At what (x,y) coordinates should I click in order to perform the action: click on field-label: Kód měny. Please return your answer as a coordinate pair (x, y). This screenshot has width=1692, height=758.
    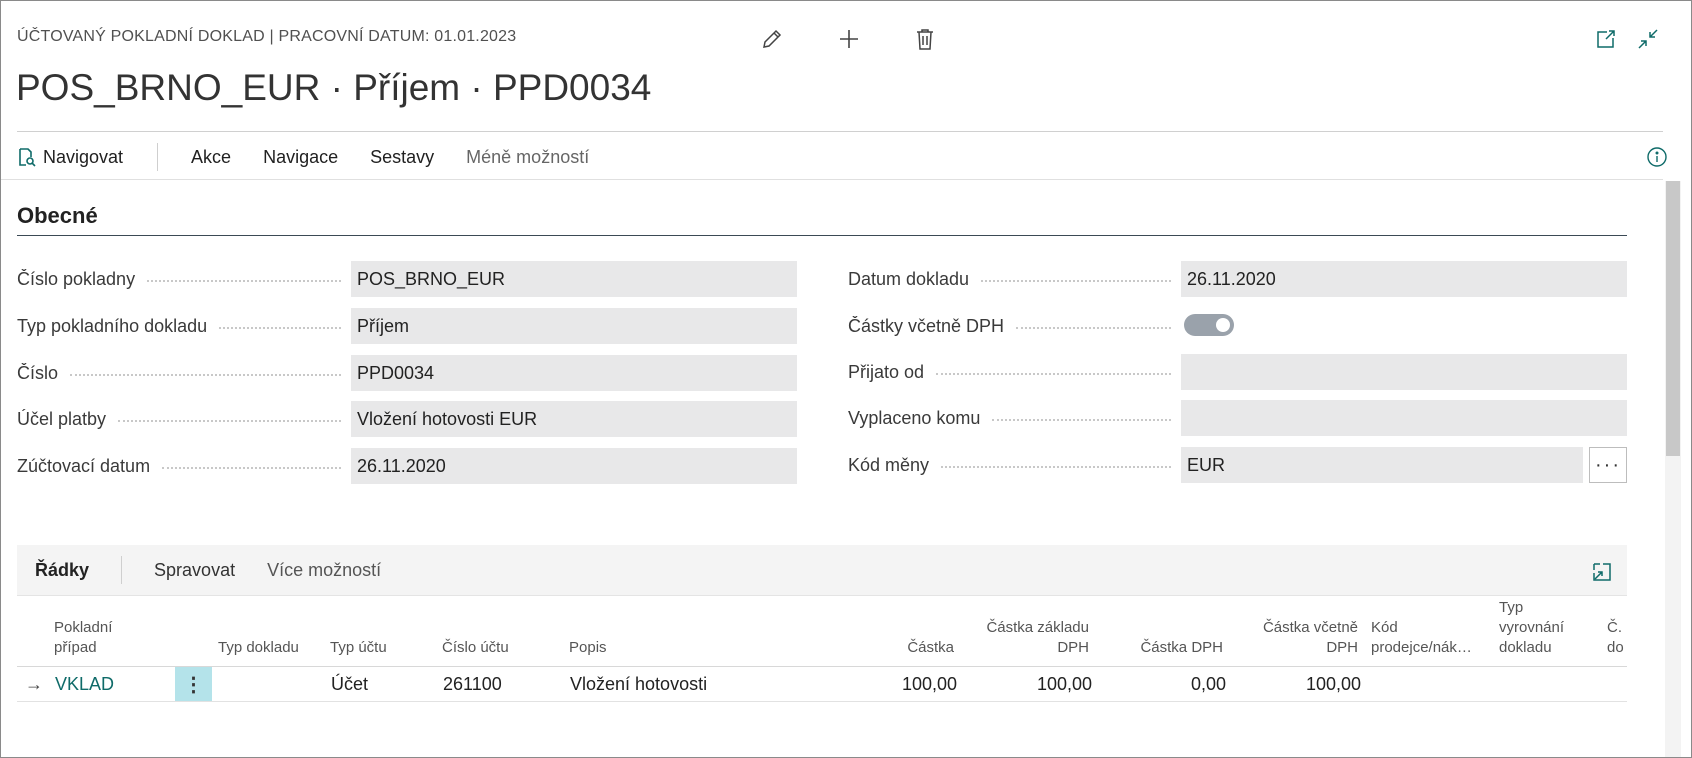
    Looking at the image, I should click on (889, 464).